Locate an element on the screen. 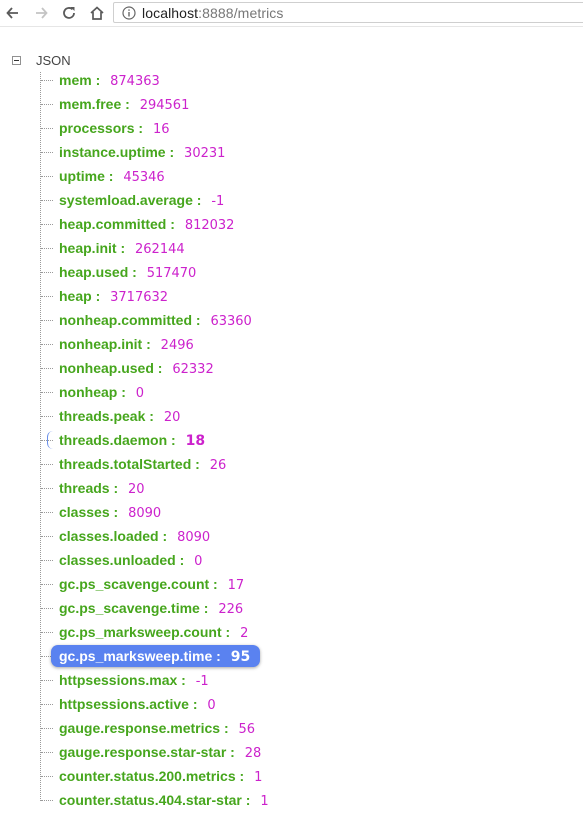  tree-entry: mem : 874363 is located at coordinates (291, 80).